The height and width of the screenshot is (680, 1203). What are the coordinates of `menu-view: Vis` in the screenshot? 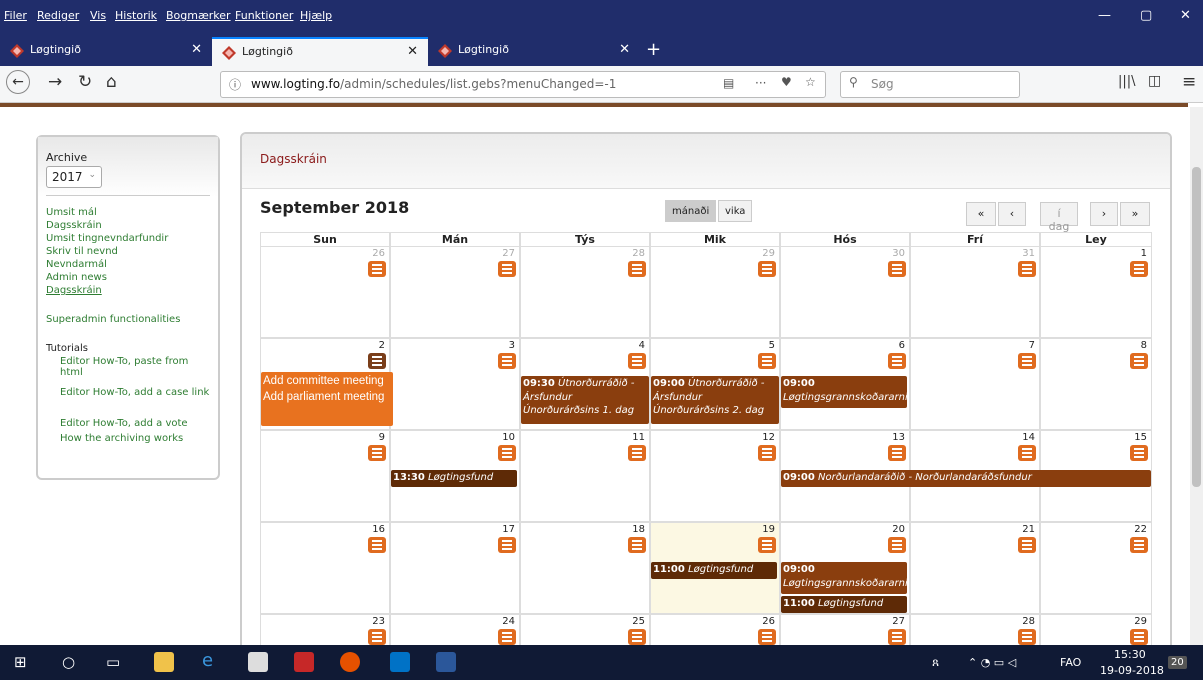 It's located at (98, 15).